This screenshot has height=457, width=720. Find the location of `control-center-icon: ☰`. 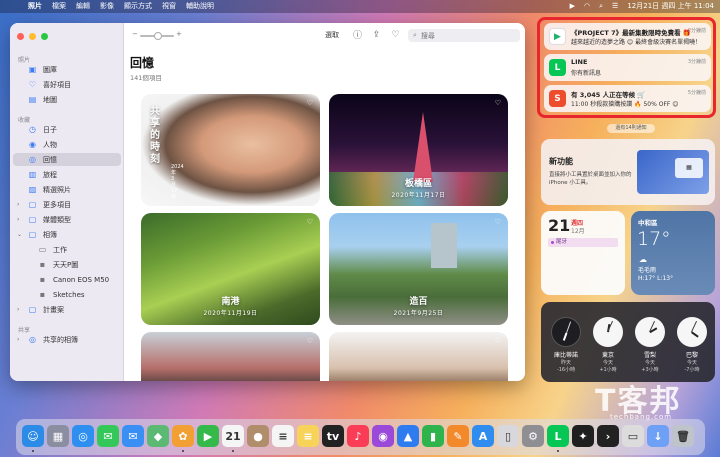

control-center-icon: ☰ is located at coordinates (615, 6).